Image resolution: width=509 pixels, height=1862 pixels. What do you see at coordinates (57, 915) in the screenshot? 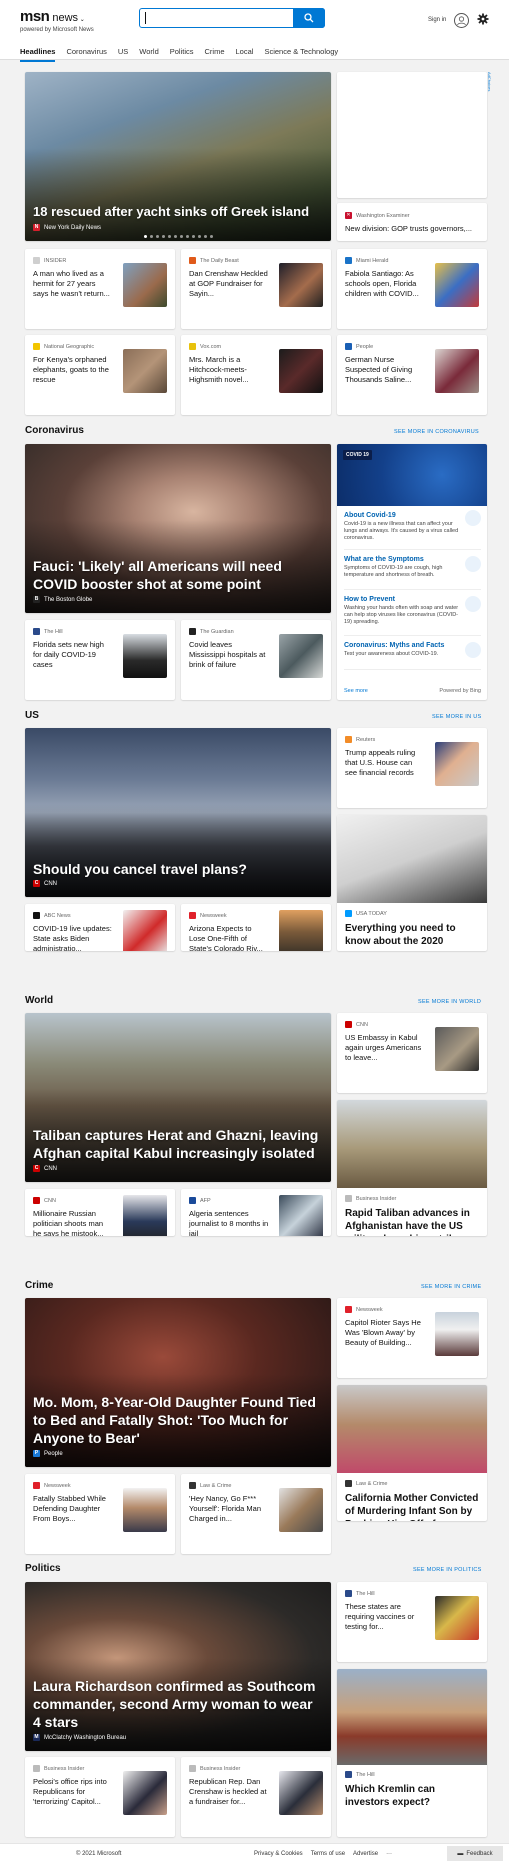
I see `card-source: ABC News` at bounding box center [57, 915].